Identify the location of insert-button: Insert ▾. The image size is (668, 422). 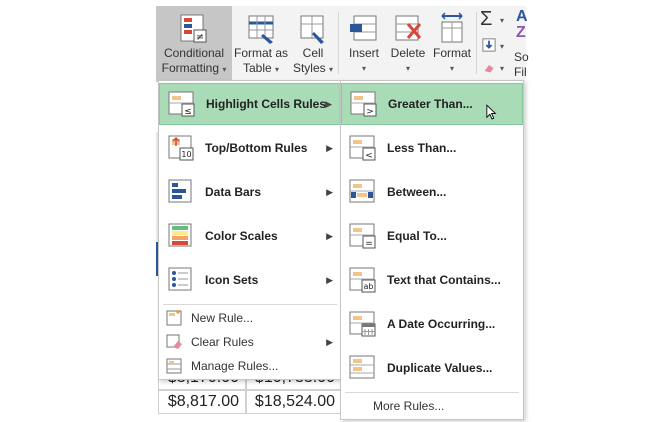
(364, 44).